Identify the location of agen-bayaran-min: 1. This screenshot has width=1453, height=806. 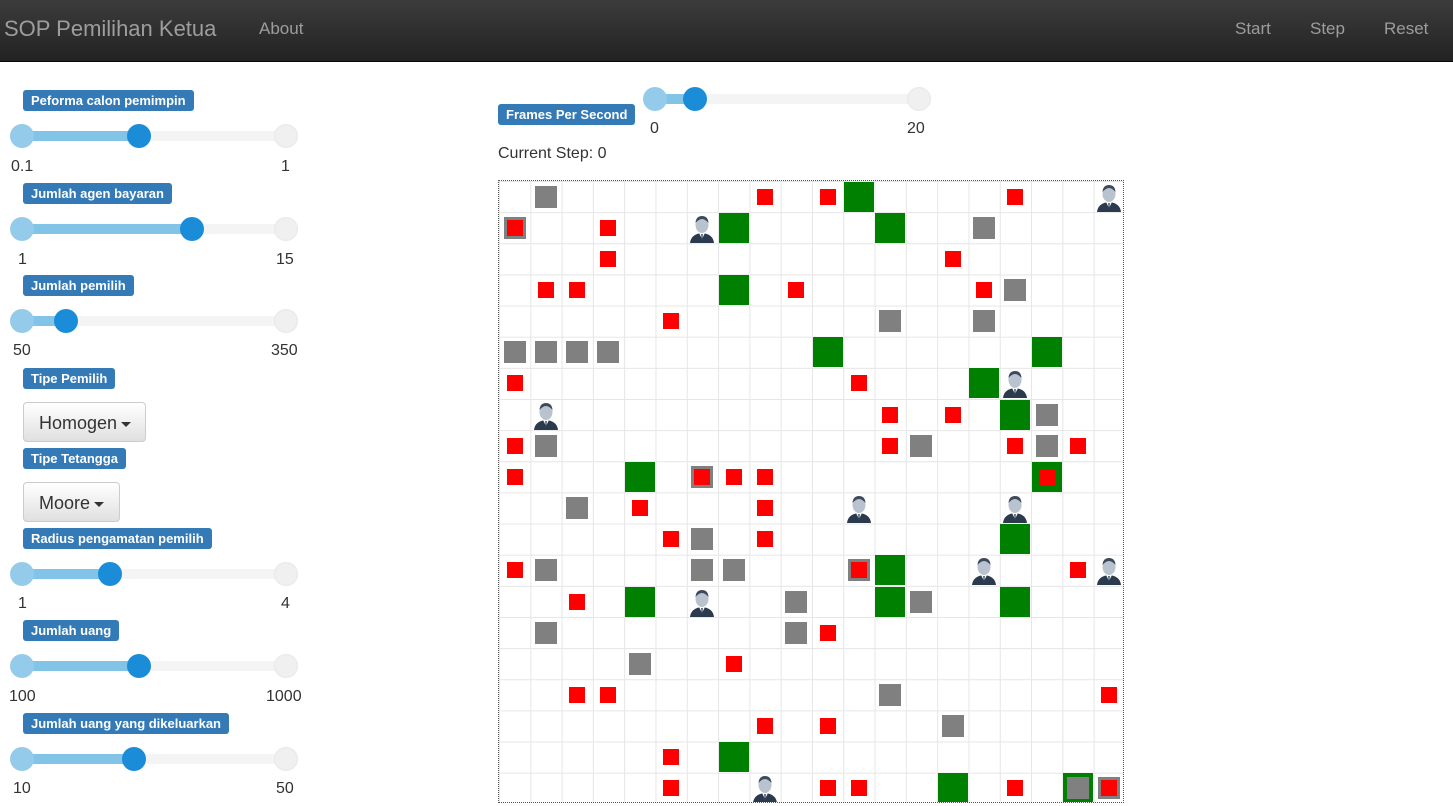
(22, 259).